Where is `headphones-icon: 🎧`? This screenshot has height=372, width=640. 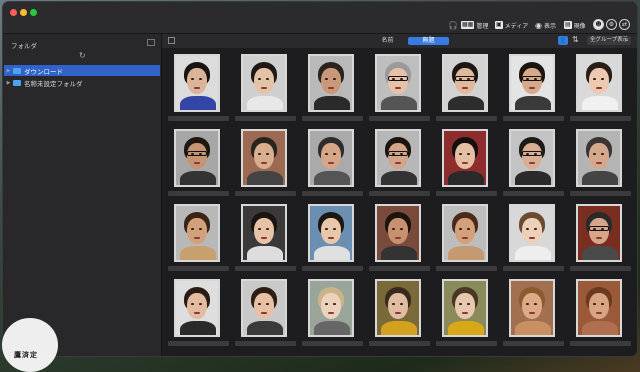 headphones-icon: 🎧 is located at coordinates (453, 25).